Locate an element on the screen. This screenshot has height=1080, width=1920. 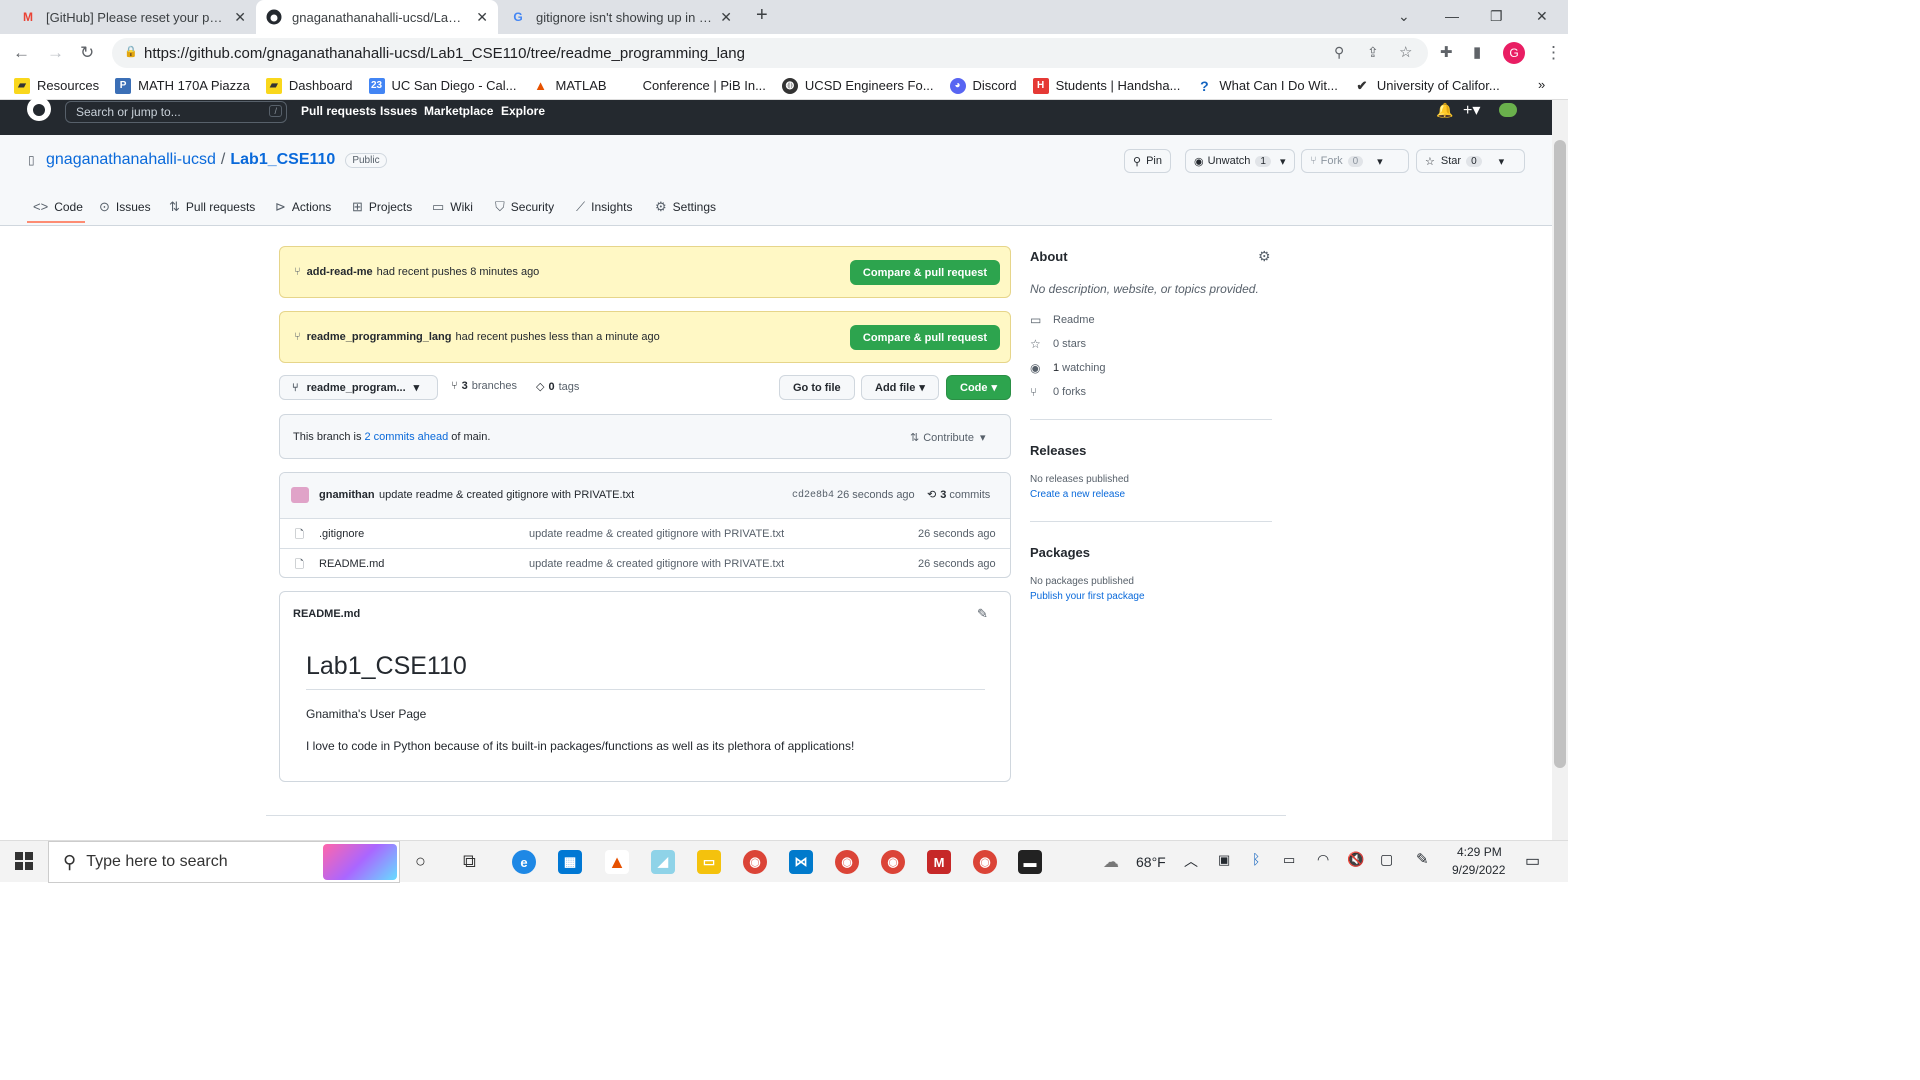
bookmark-star-icon: ☆ is located at coordinates (1405, 52).